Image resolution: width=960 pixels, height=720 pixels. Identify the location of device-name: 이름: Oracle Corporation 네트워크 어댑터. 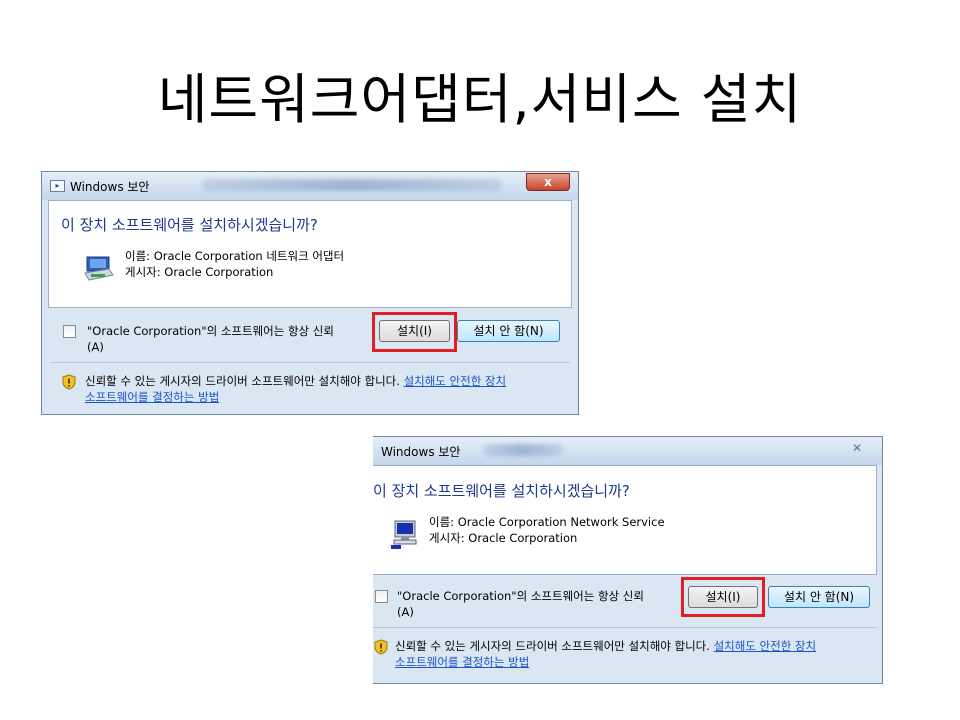
(235, 256).